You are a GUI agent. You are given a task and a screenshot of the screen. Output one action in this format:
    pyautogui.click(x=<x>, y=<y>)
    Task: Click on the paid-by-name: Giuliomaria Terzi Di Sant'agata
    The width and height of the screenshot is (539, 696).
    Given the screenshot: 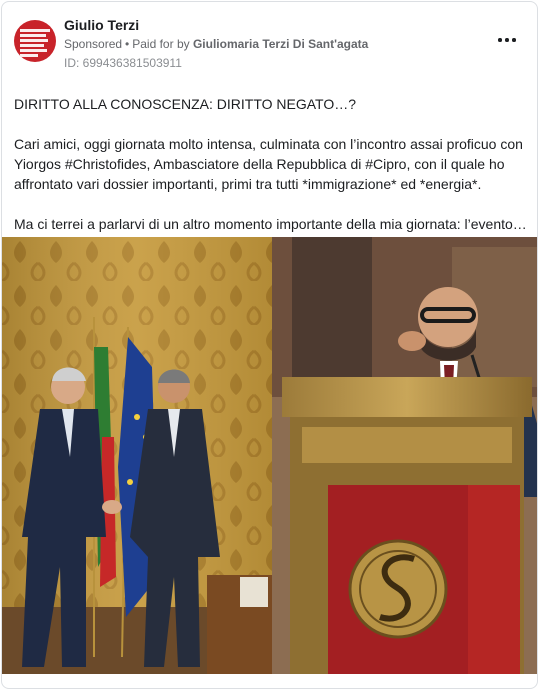 What is the action you would take?
    pyautogui.click(x=280, y=44)
    